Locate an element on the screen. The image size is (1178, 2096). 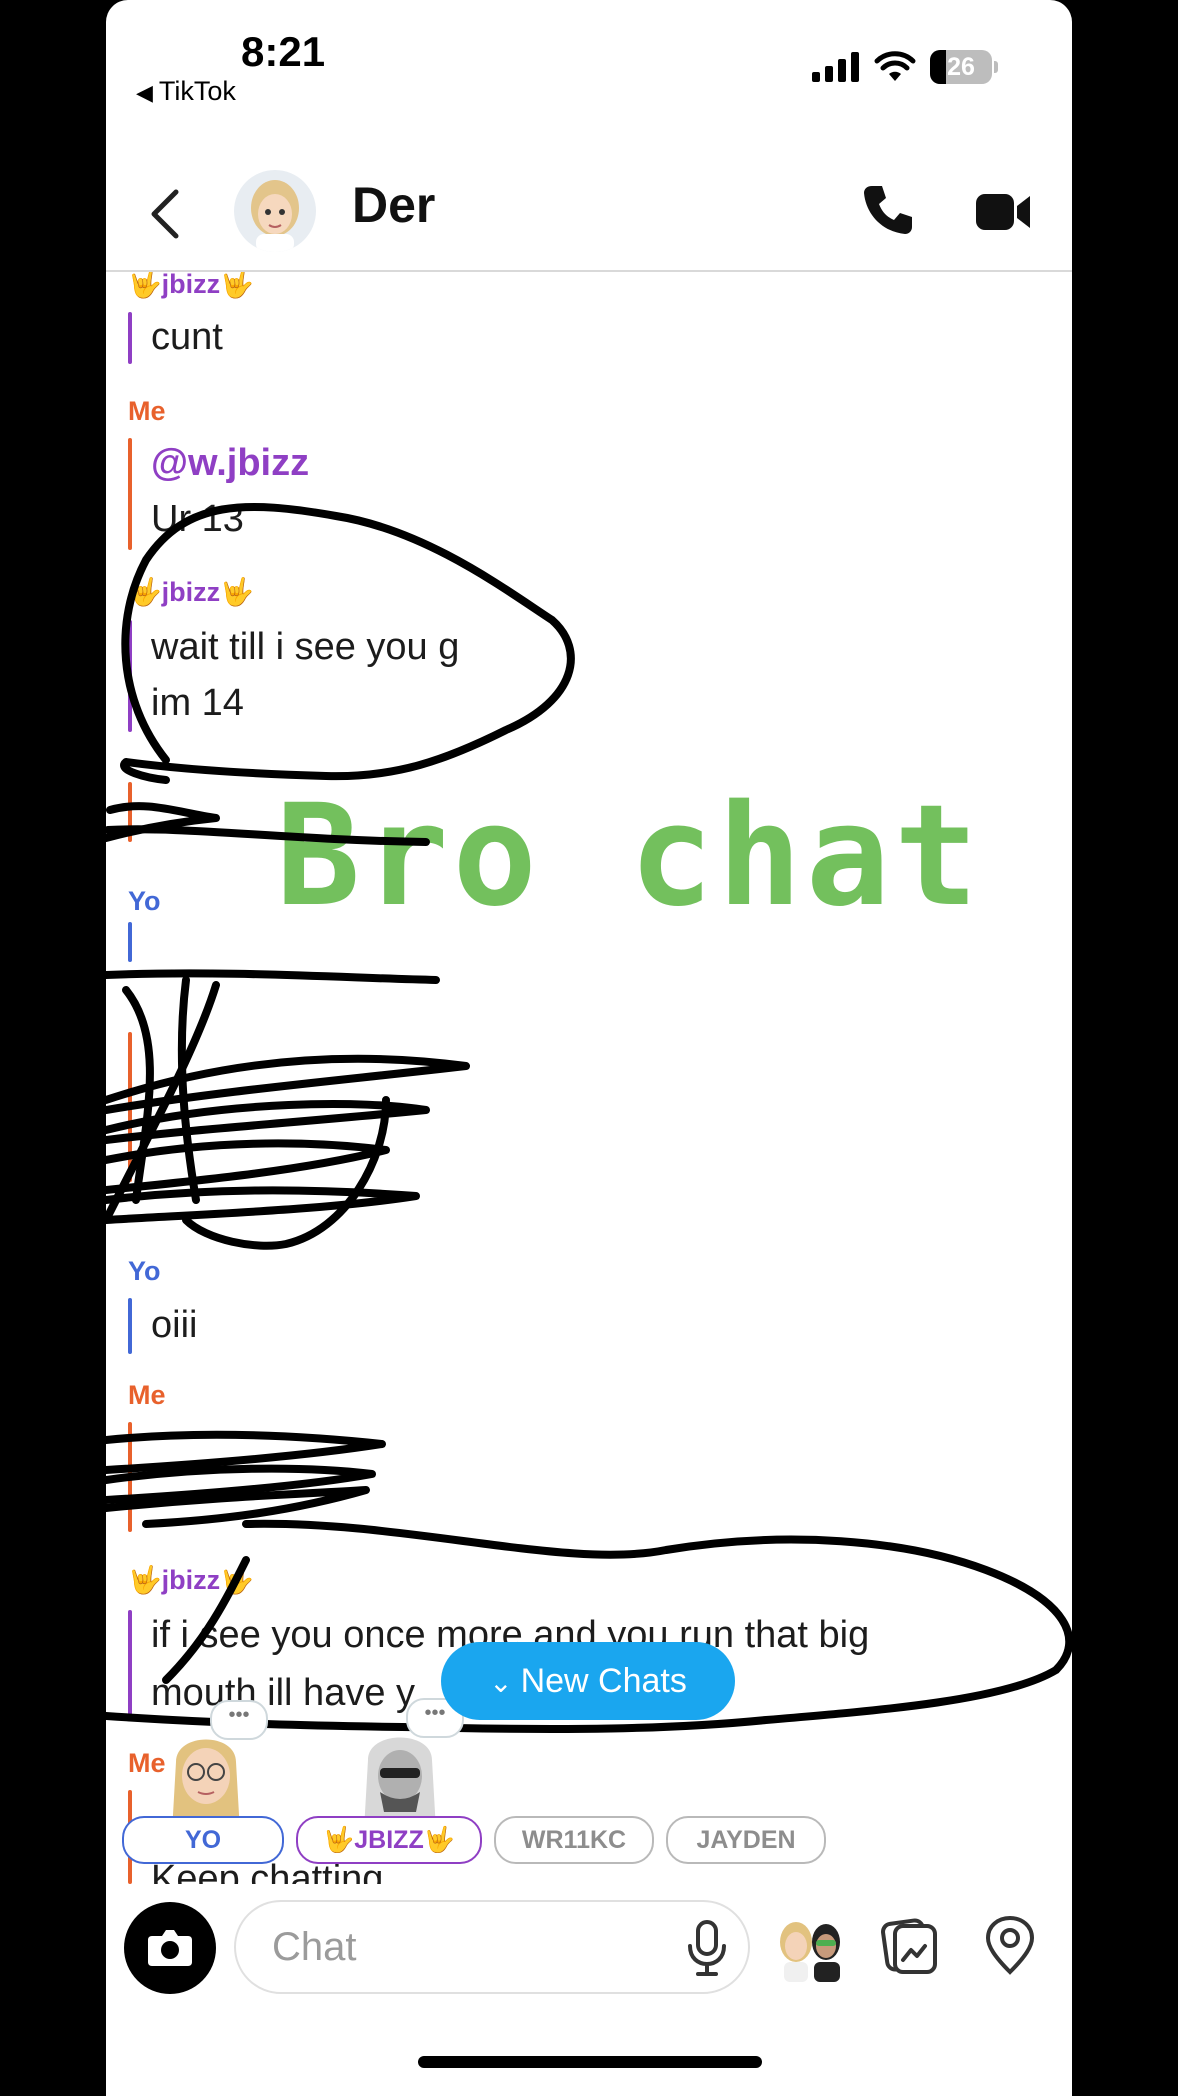
back-to-app-link: ◀ TikTok is located at coordinates (186, 91).